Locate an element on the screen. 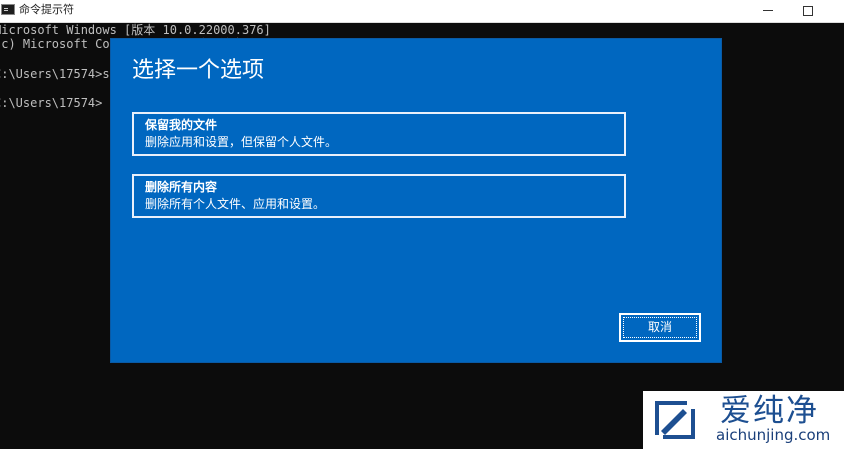 The height and width of the screenshot is (449, 844). minimize-icon is located at coordinates (768, 10).